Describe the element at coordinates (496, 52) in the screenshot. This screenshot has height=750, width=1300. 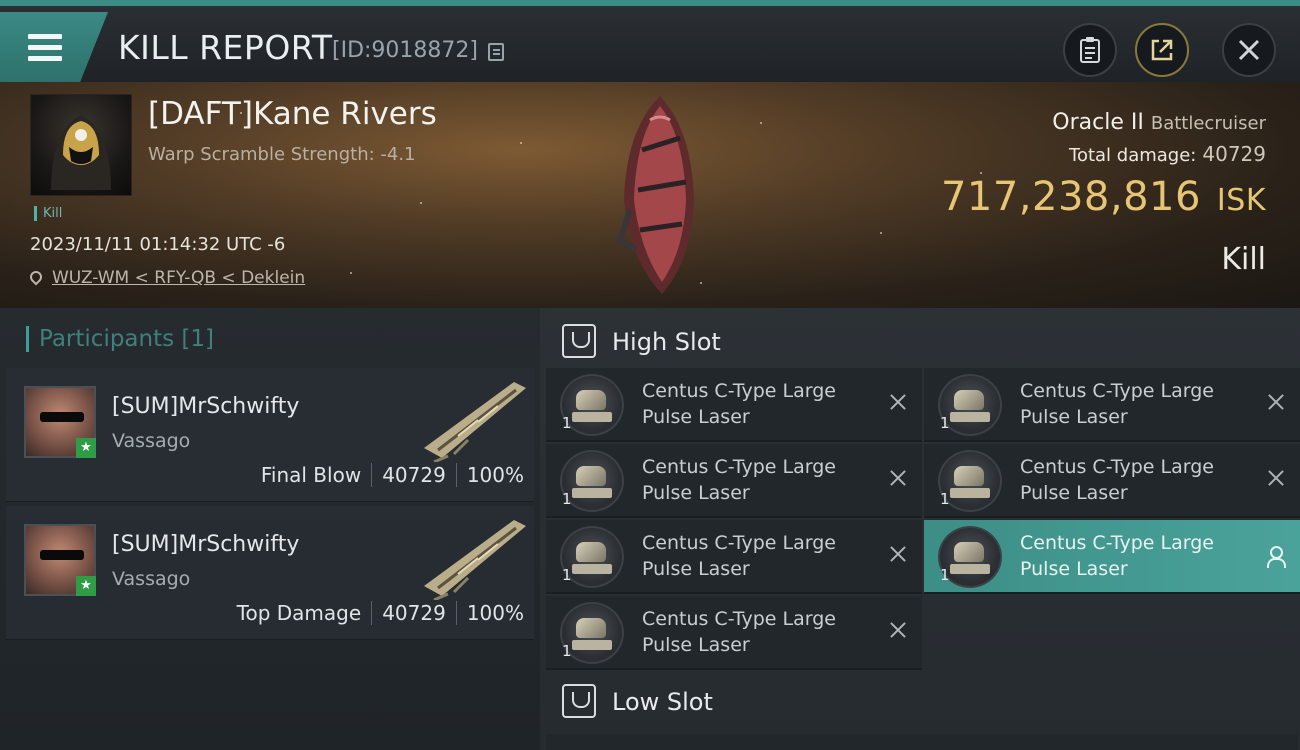
I see `copy-icon` at that location.